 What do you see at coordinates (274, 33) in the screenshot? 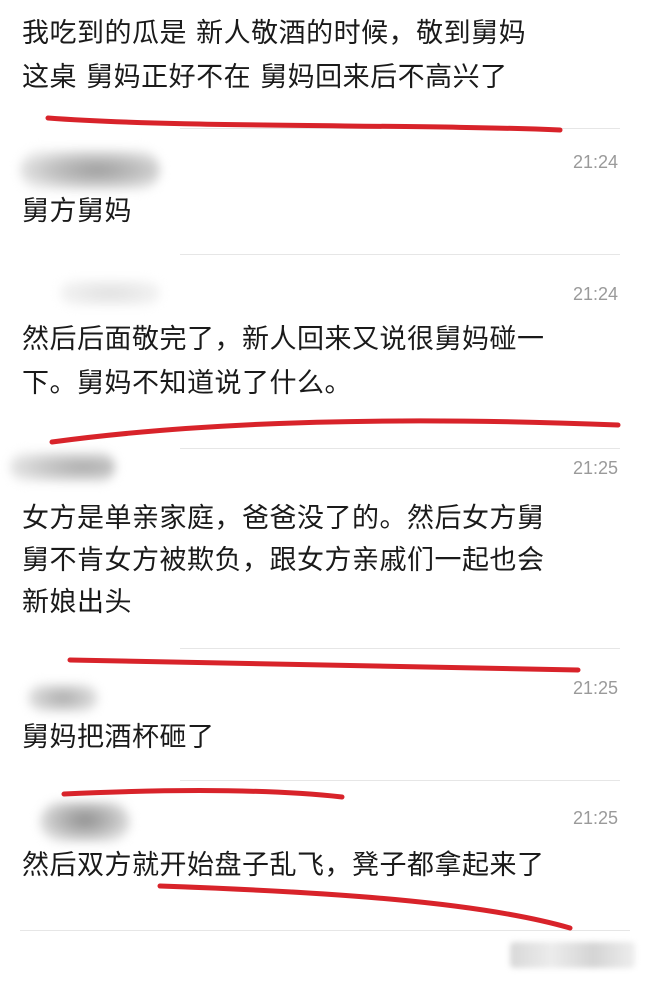
I see `message-1-line-1: 我吃到的瓜是 新人敬酒的时候，敬到舅妈` at bounding box center [274, 33].